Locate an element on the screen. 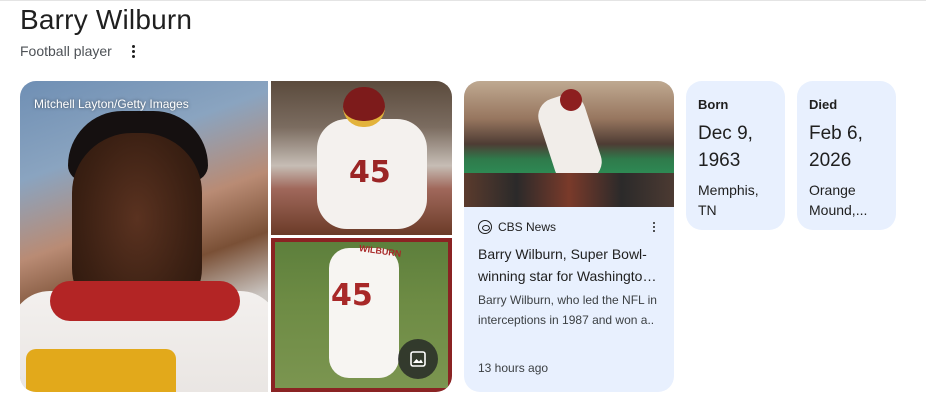 The width and height of the screenshot is (926, 413). subtitle-row: Football player is located at coordinates (81, 51).